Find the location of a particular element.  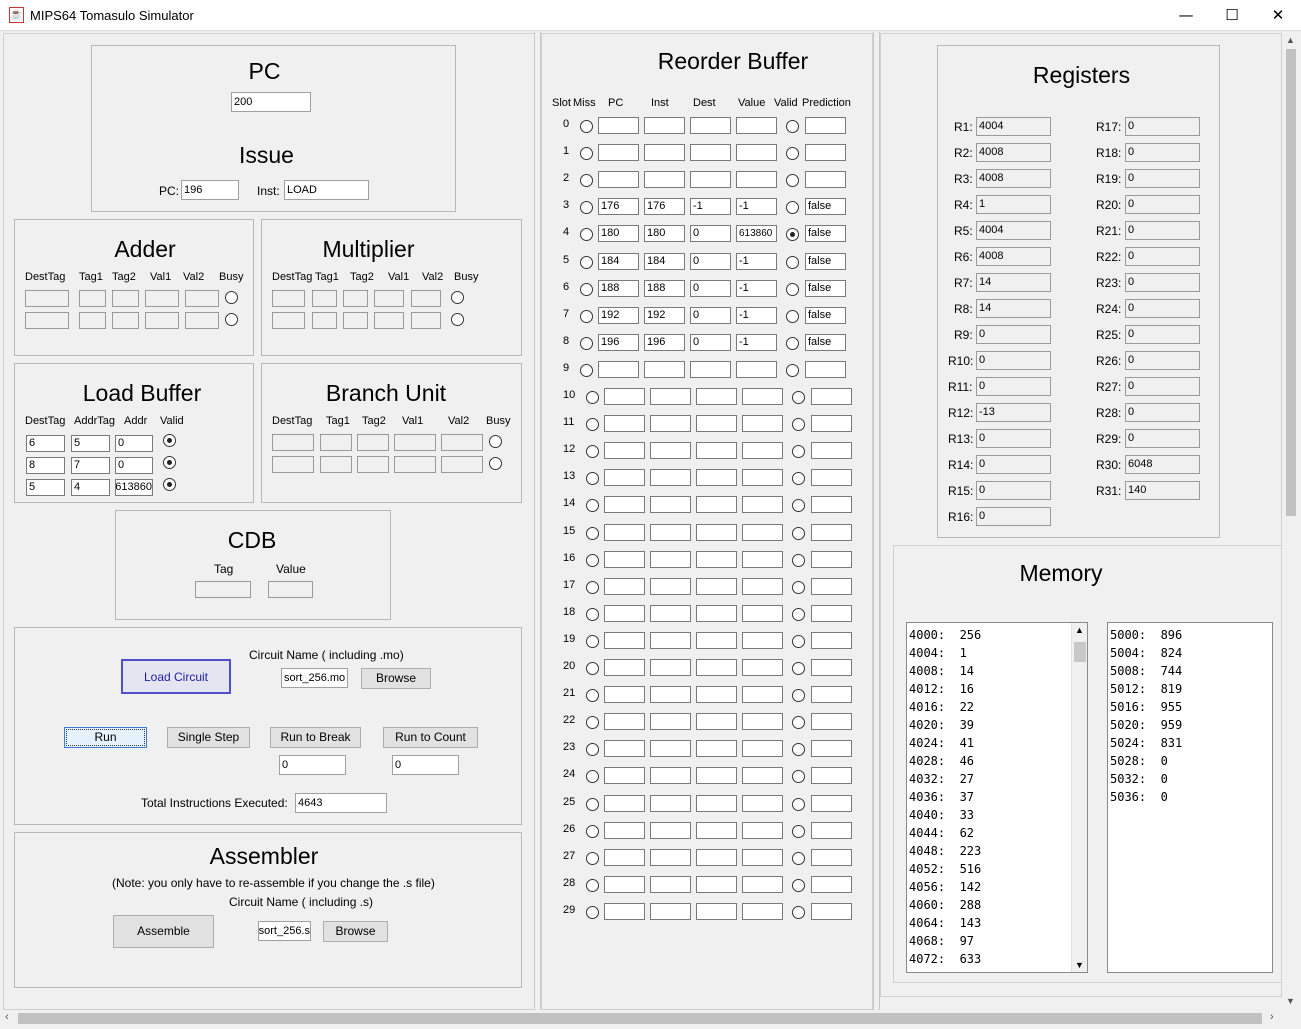

rob-pc-field: 184 is located at coordinates (618, 261).